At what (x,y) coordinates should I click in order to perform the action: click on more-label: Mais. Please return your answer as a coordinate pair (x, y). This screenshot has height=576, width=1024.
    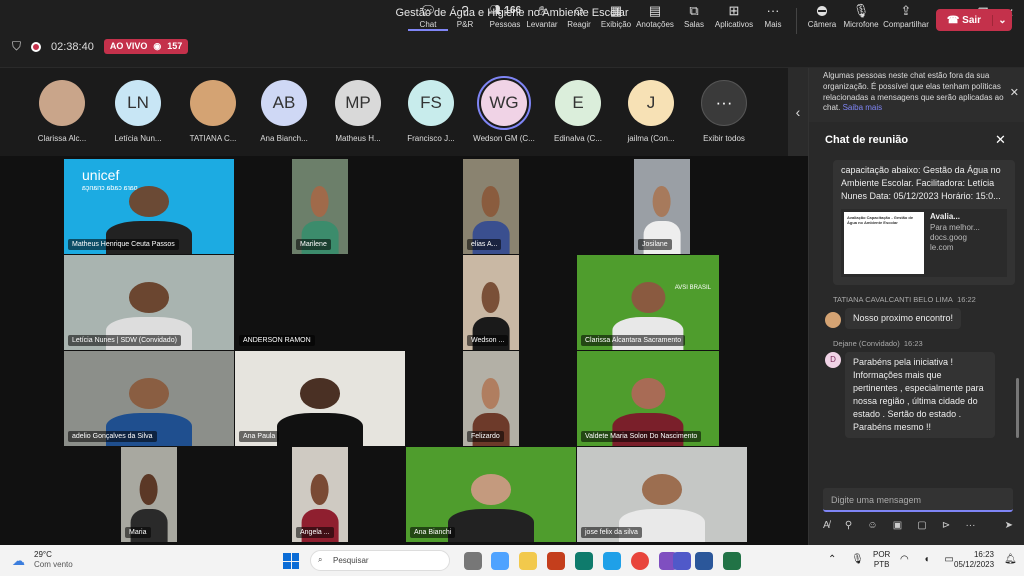
    Looking at the image, I should click on (773, 24).